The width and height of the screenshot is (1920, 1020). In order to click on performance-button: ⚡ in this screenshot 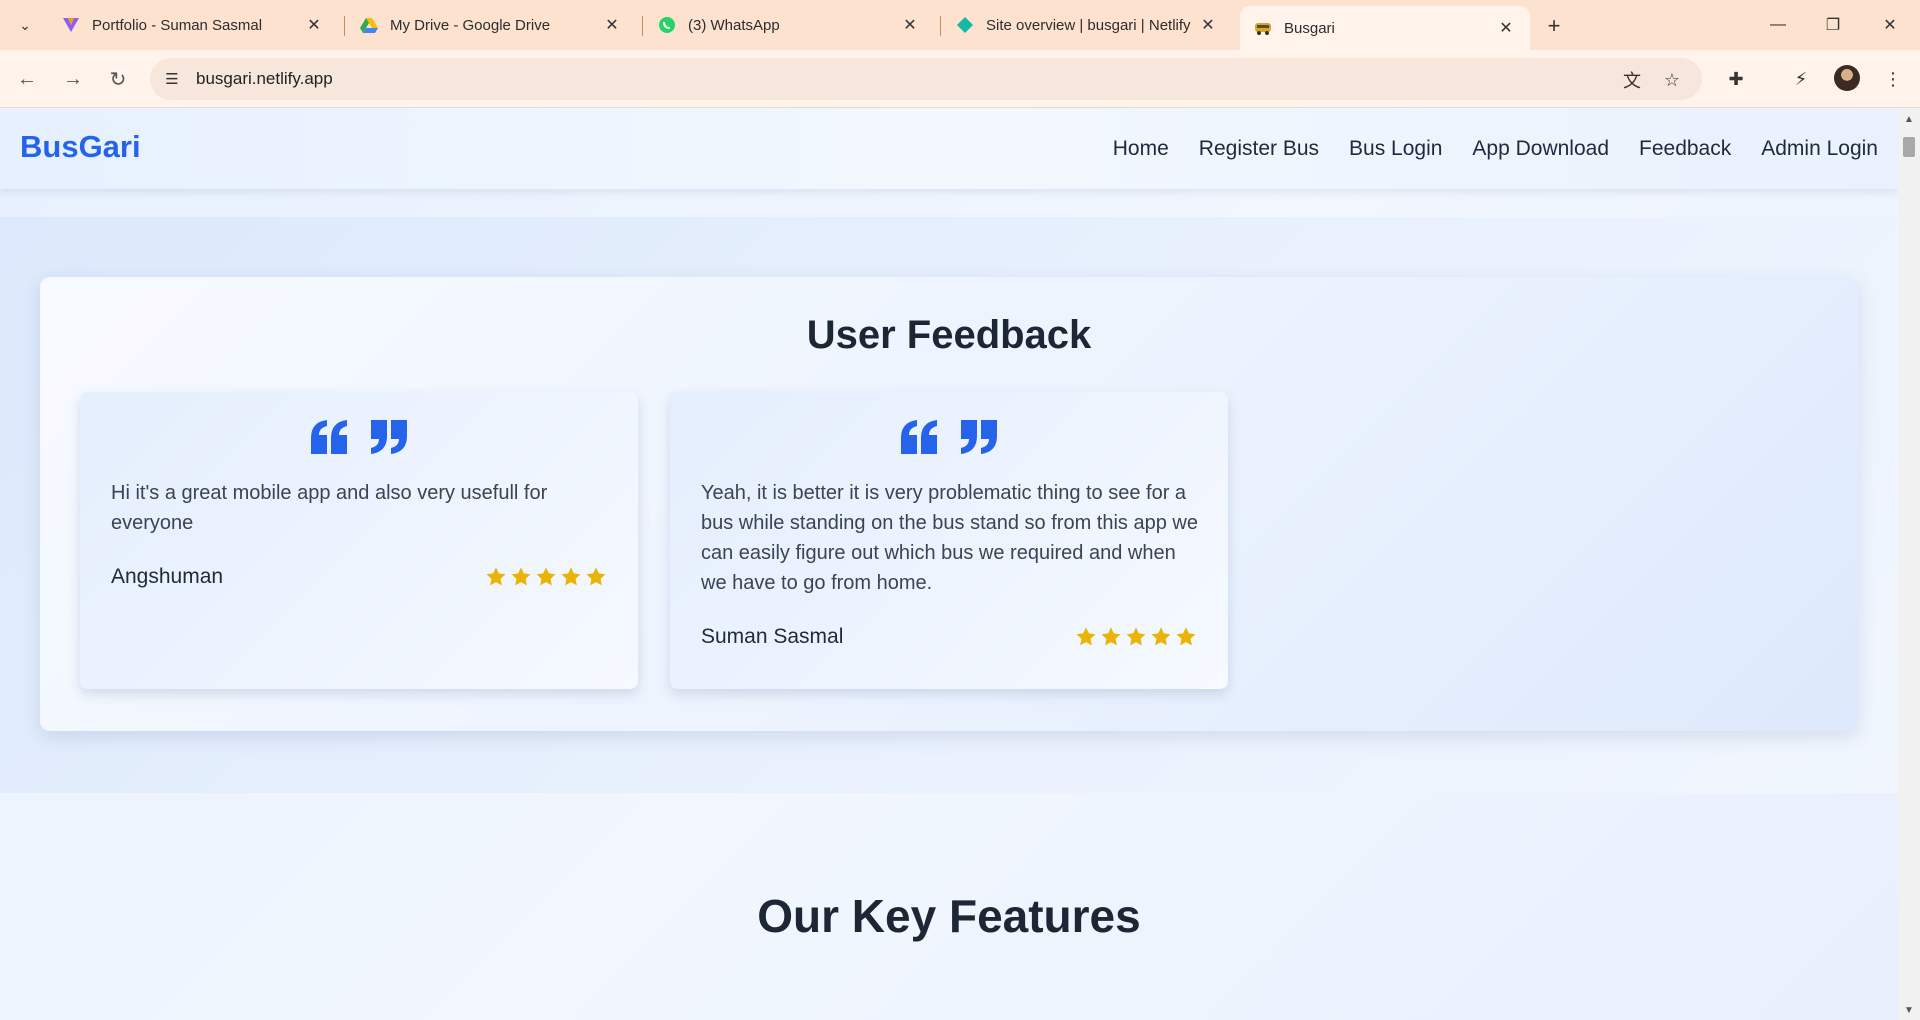, I will do `click(1801, 79)`.